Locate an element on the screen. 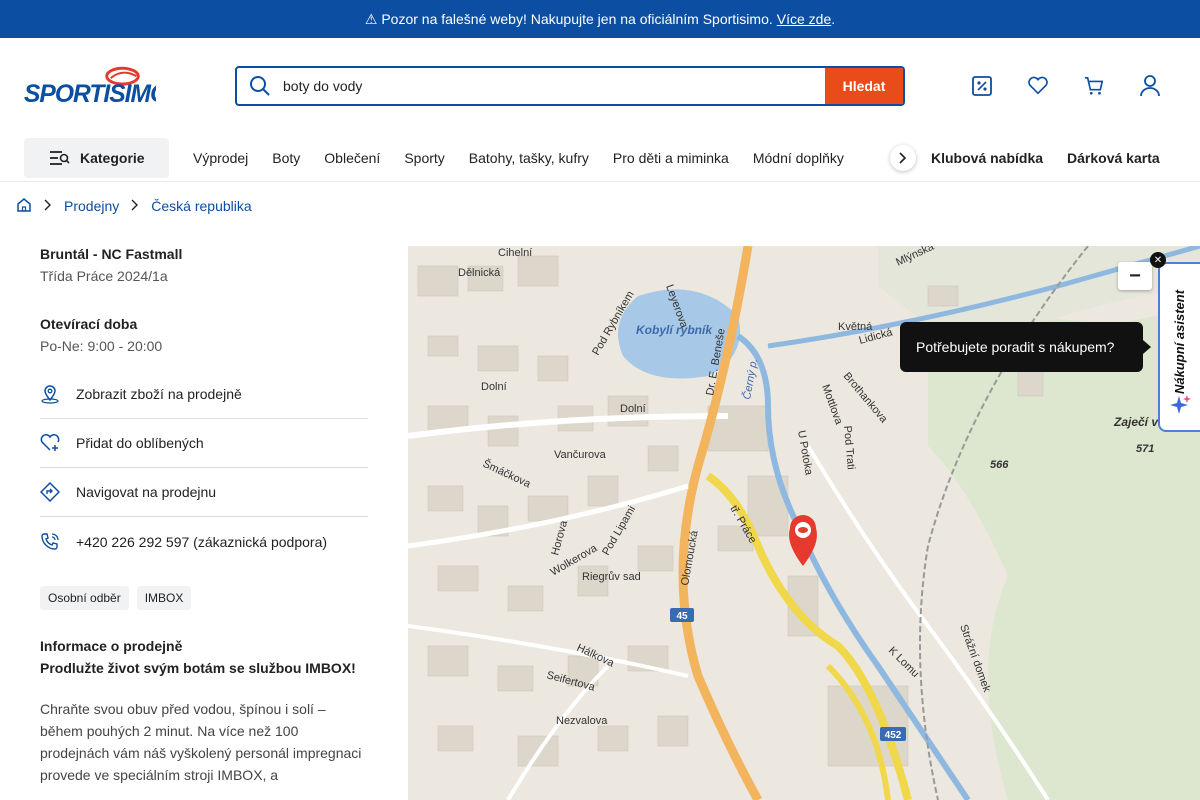 This screenshot has width=1200, height=800. pond-label: Kobylí rybník is located at coordinates (674, 330).